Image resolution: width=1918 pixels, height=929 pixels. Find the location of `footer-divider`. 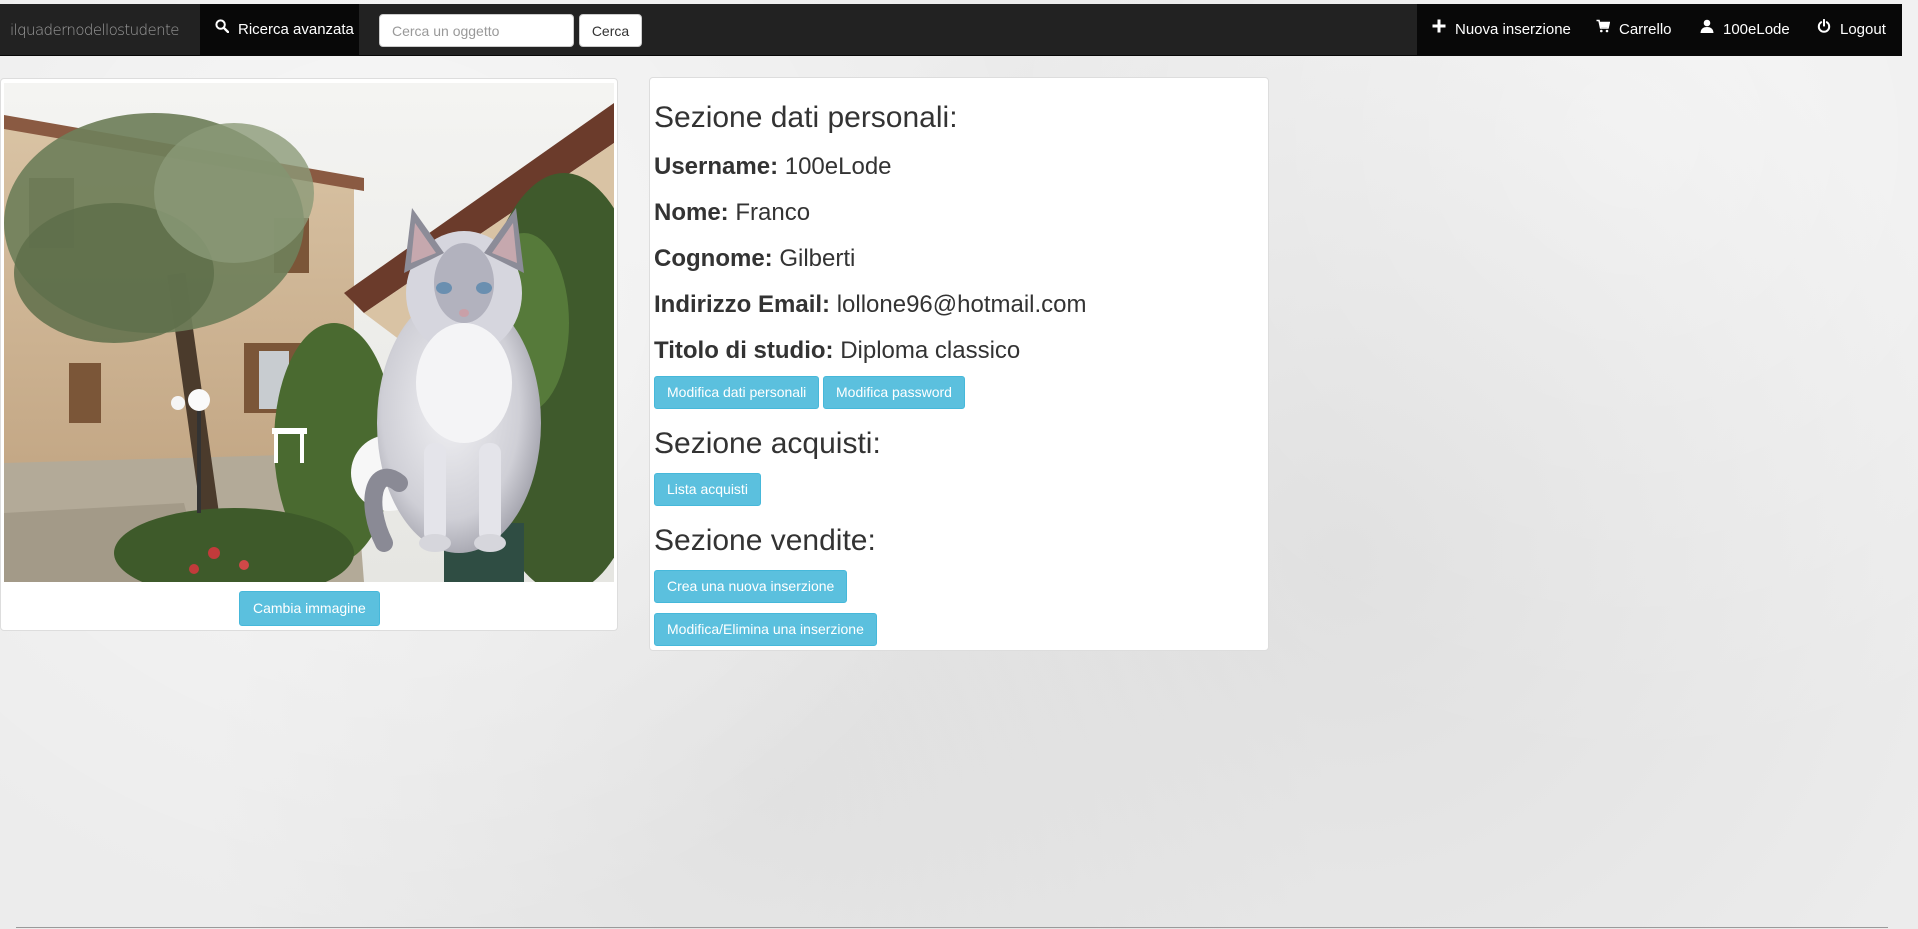

footer-divider is located at coordinates (952, 927).